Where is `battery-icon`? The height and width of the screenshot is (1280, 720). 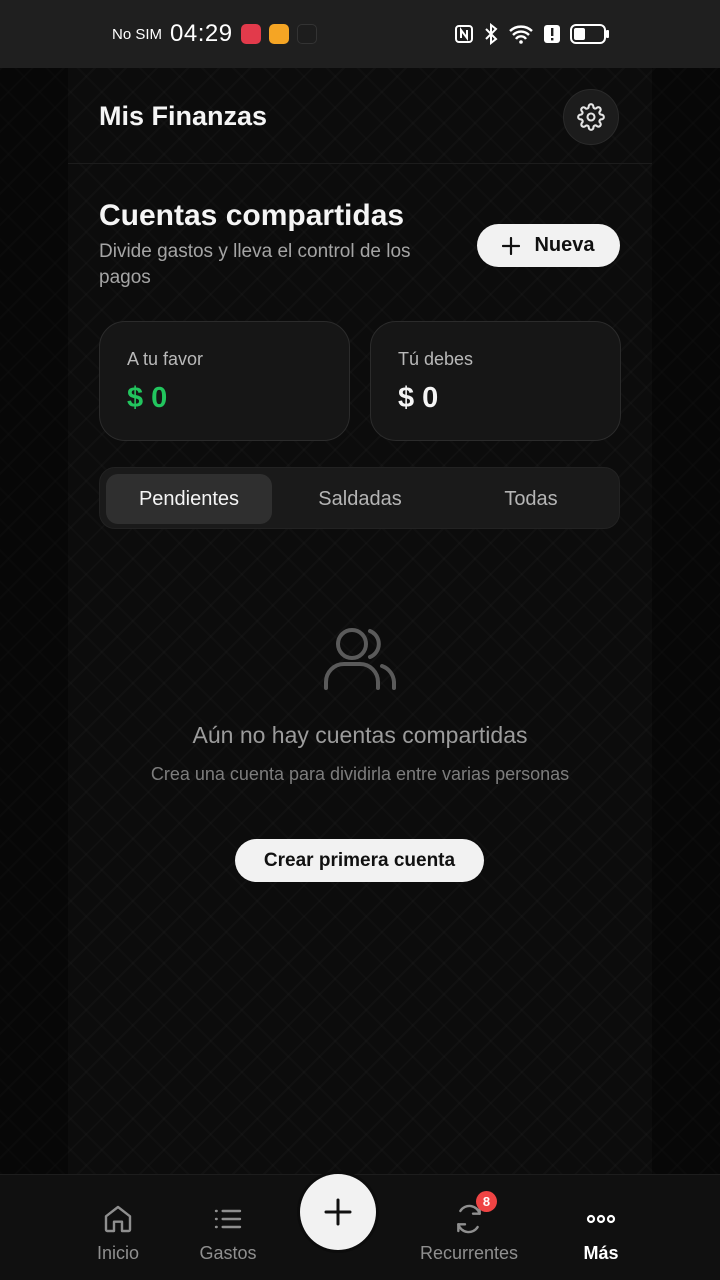 battery-icon is located at coordinates (589, 34).